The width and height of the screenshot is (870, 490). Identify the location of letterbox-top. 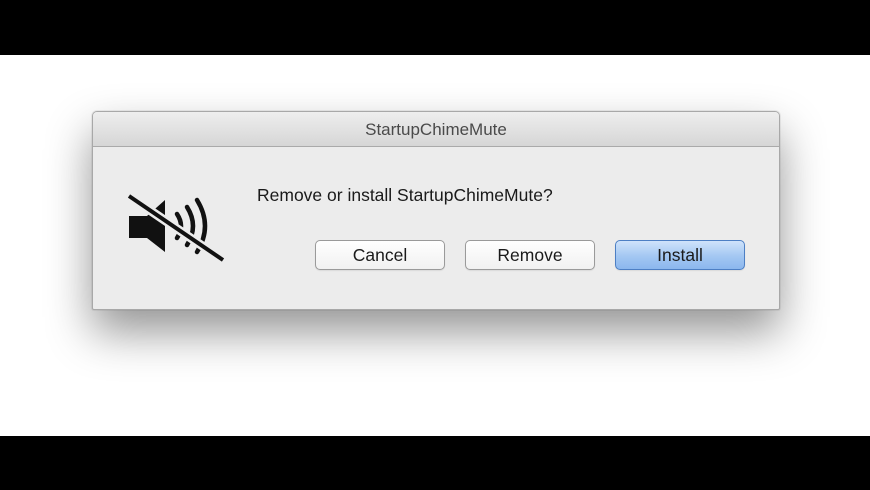
(435, 27).